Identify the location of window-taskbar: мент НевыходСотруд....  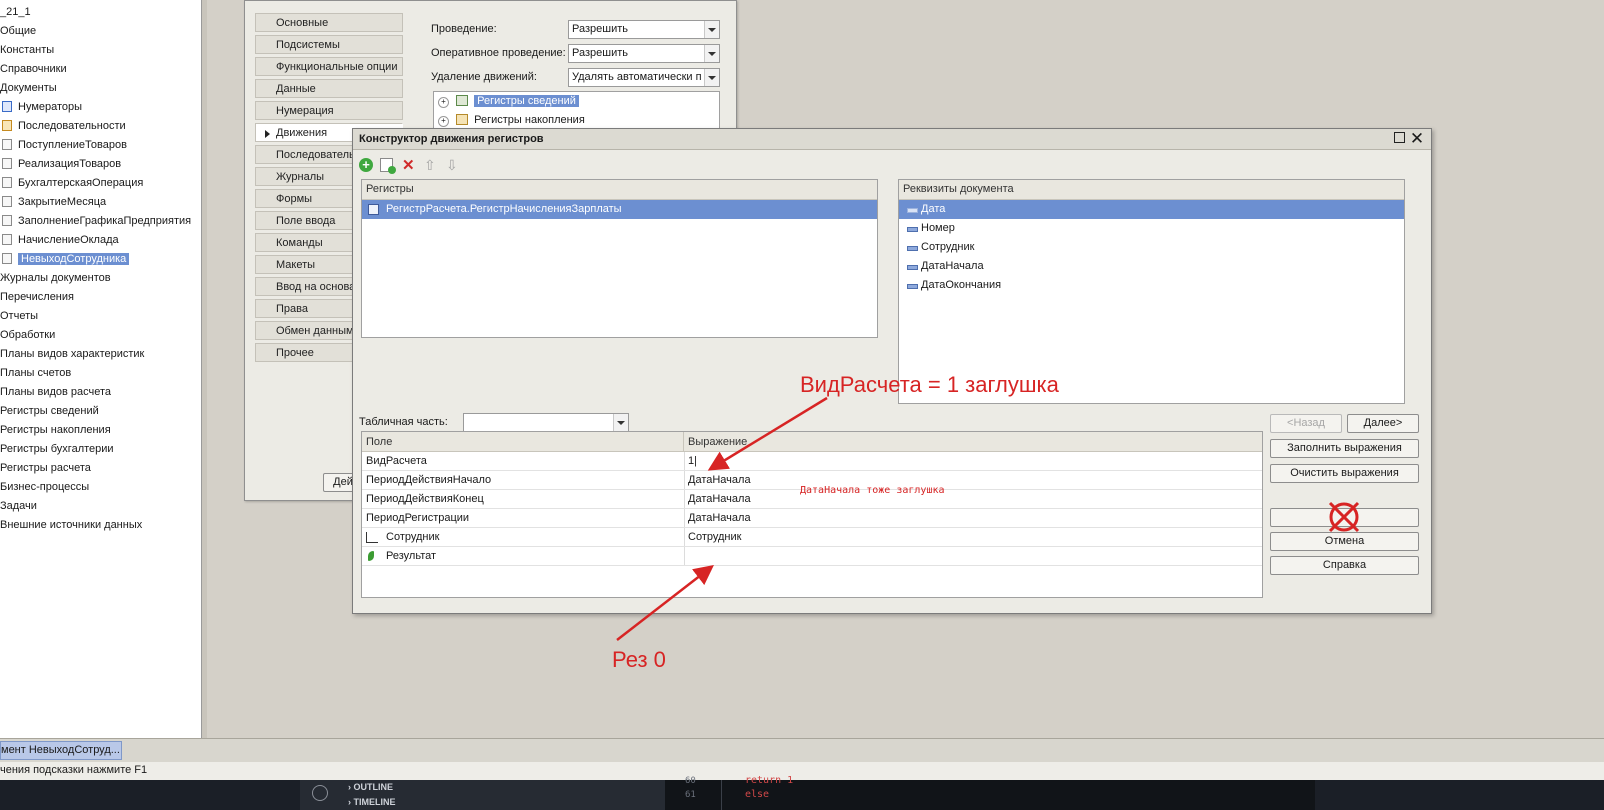
(802, 750).